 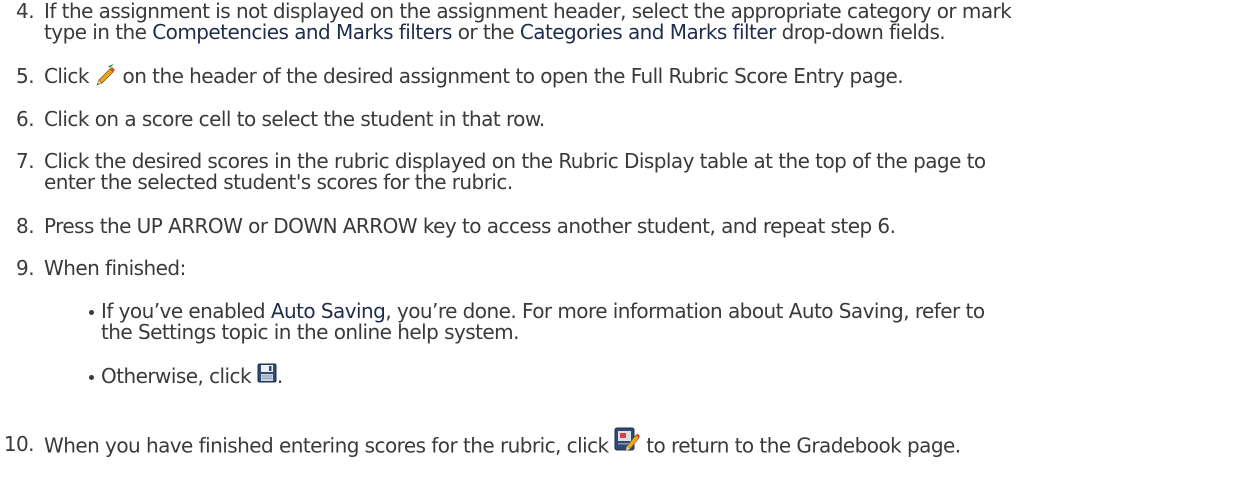 I want to click on step-text: When finished:, so click(x=115, y=268).